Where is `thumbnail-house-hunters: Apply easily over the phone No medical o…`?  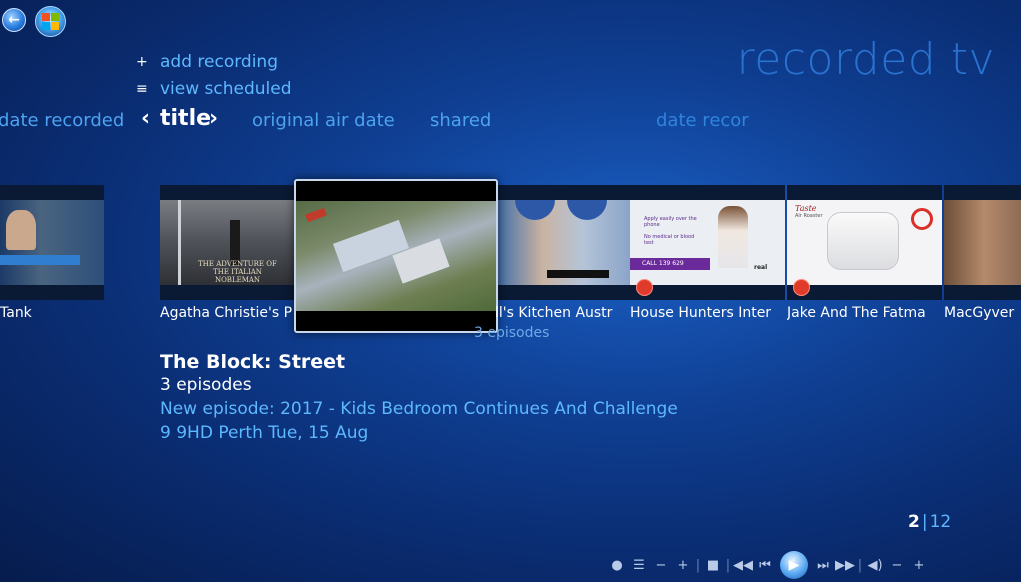 thumbnail-house-hunters: Apply easily over the phone No medical o… is located at coordinates (707, 242).